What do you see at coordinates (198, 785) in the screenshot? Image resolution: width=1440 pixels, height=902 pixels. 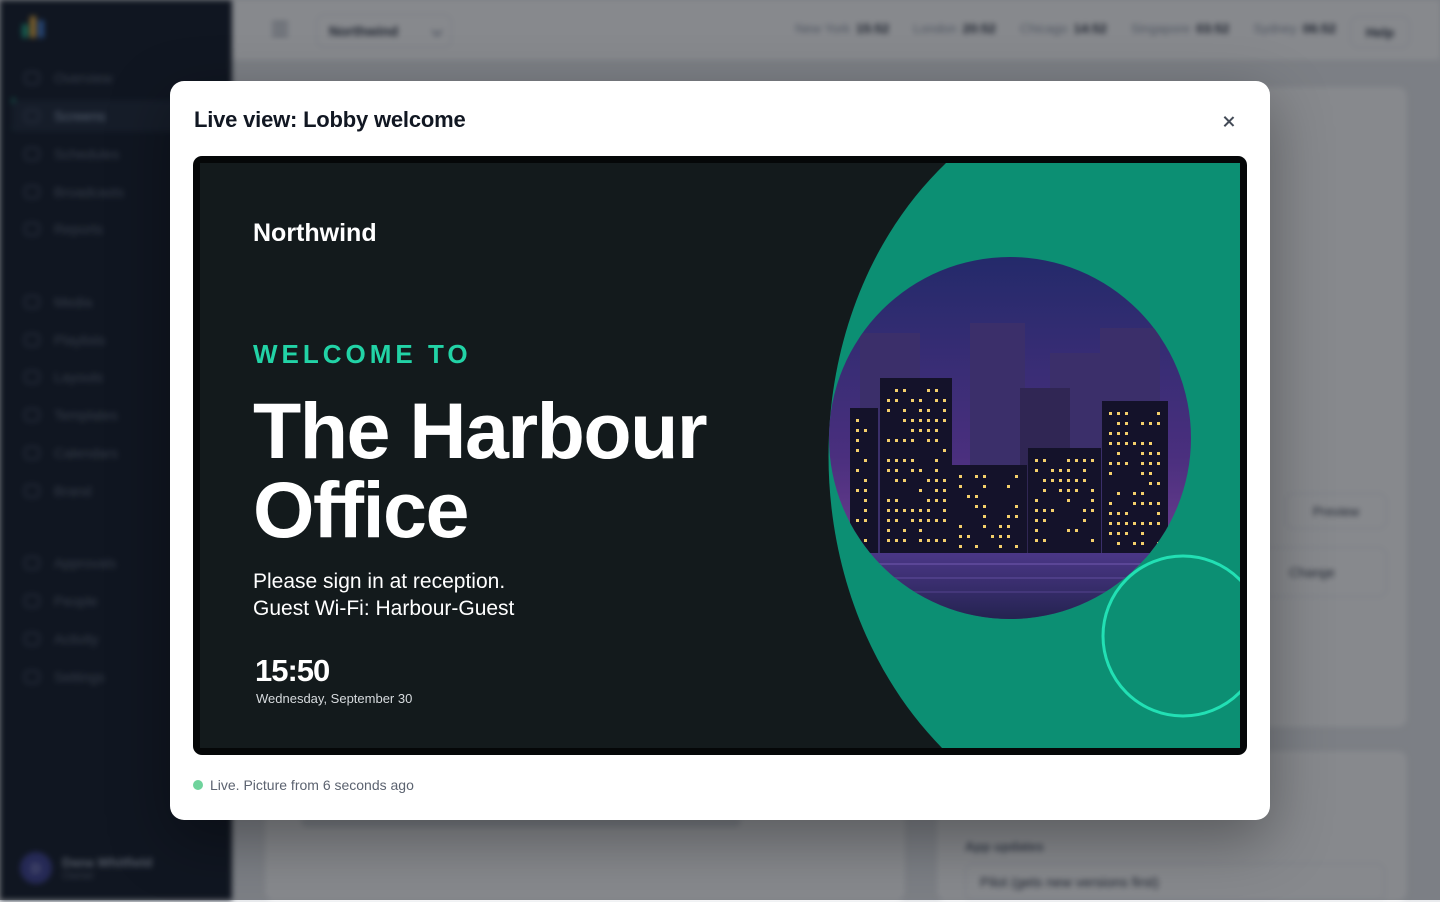 I see `live-dot-icon` at bounding box center [198, 785].